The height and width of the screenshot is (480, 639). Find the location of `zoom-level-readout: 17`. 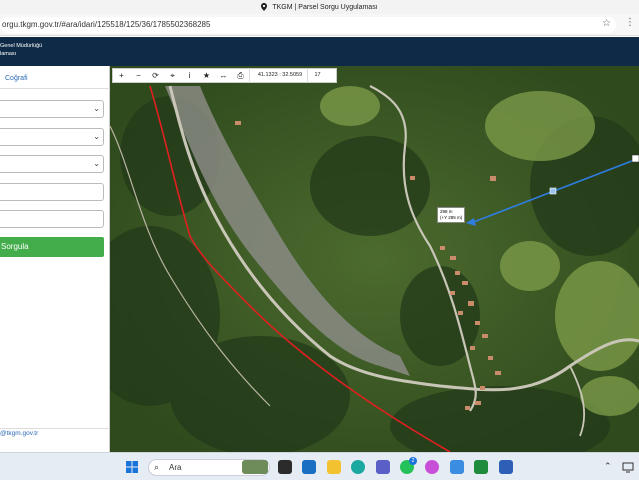

zoom-level-readout: 17 is located at coordinates (317, 75).